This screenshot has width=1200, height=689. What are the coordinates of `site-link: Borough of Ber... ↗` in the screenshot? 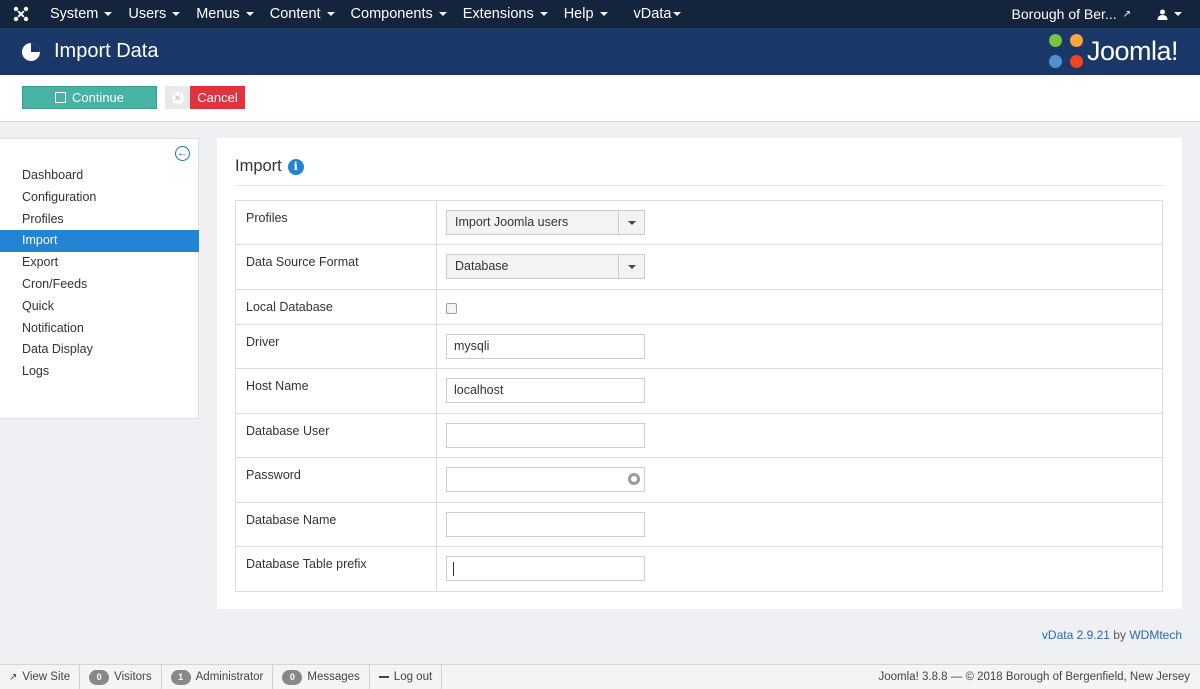 It's located at (1077, 14).